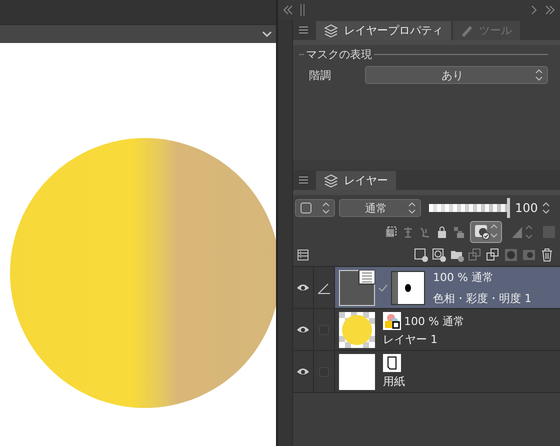  I want to click on mask-display-button, so click(486, 232).